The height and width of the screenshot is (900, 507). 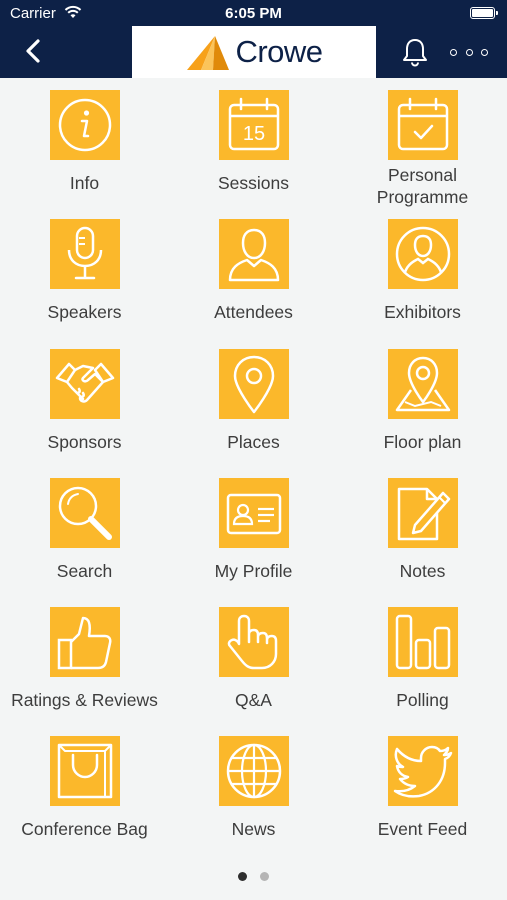 What do you see at coordinates (422, 383) in the screenshot?
I see `map-icon` at bounding box center [422, 383].